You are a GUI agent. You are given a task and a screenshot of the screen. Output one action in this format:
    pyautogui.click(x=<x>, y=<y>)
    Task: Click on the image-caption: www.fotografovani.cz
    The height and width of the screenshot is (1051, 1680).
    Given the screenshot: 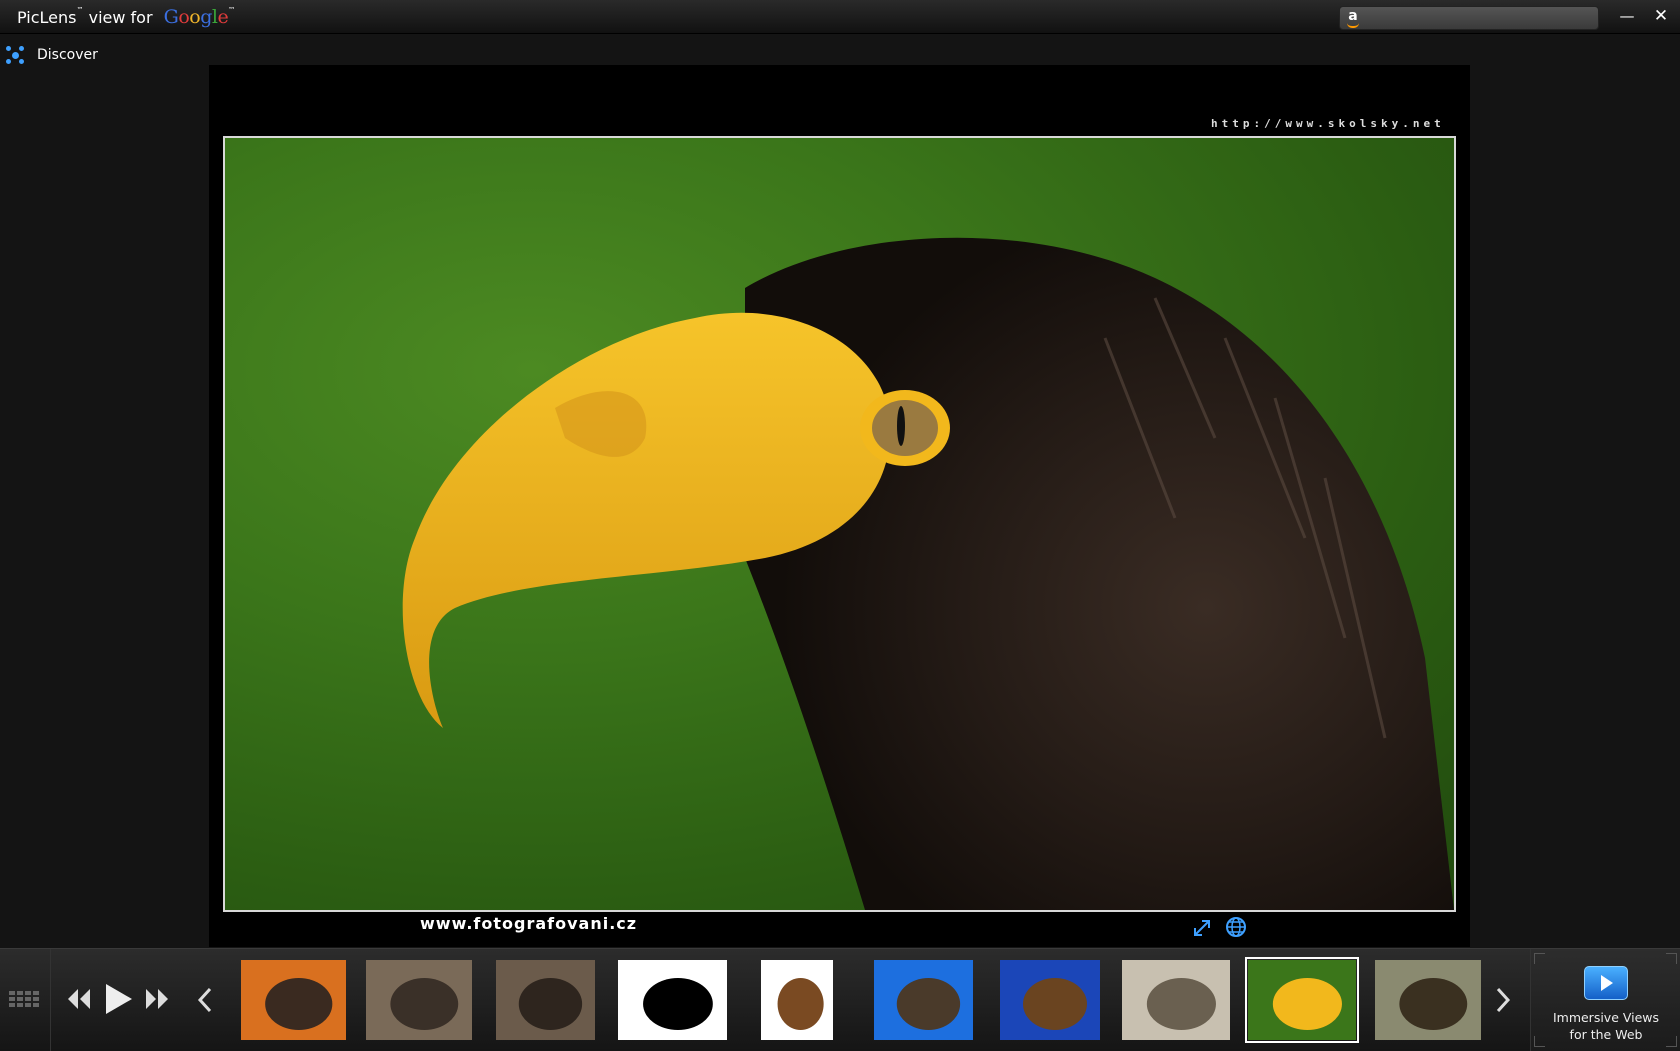 What is the action you would take?
    pyautogui.click(x=529, y=923)
    